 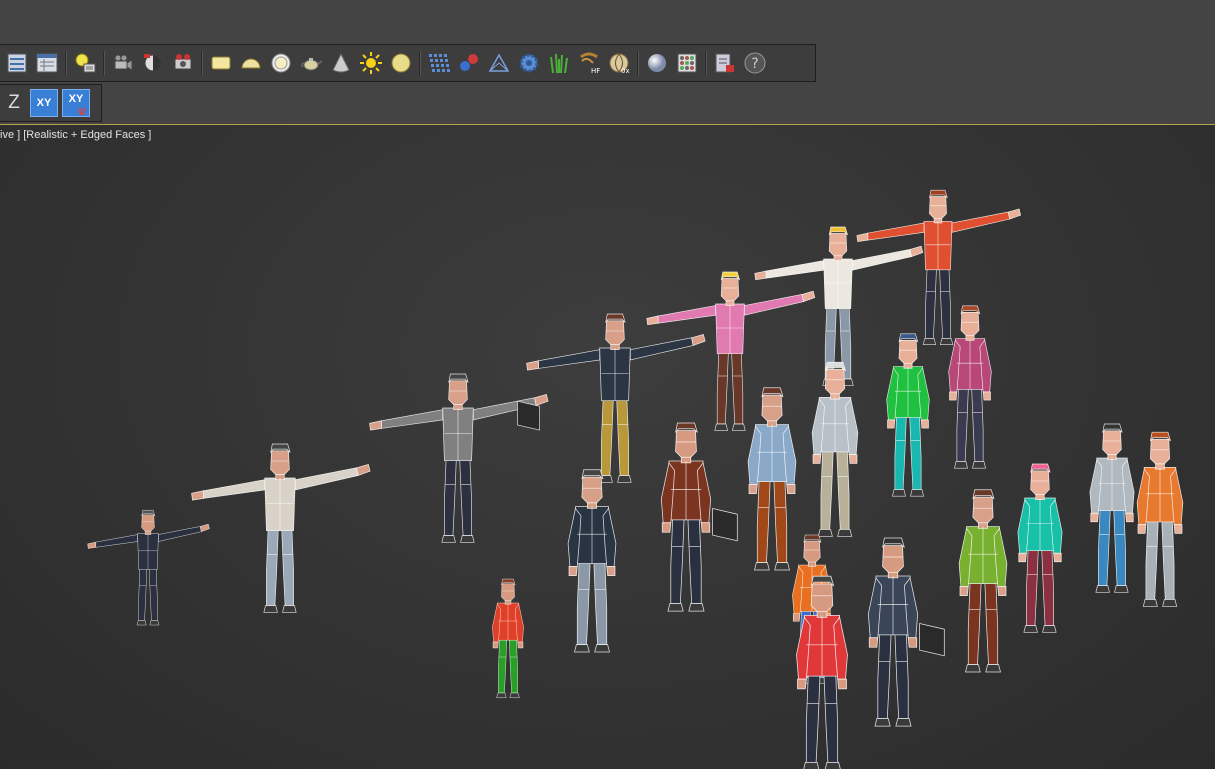 I want to click on light-lister-icon, so click(x=85, y=63).